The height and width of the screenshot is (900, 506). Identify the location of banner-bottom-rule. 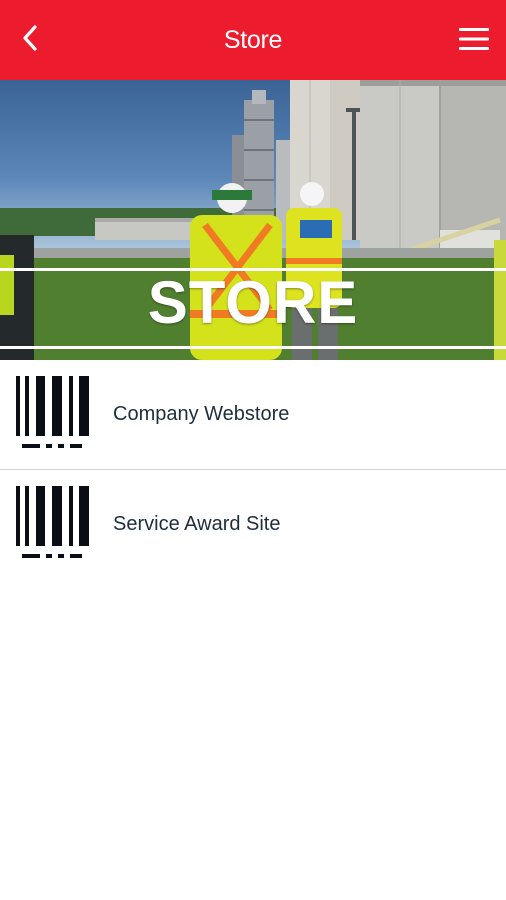
(253, 347).